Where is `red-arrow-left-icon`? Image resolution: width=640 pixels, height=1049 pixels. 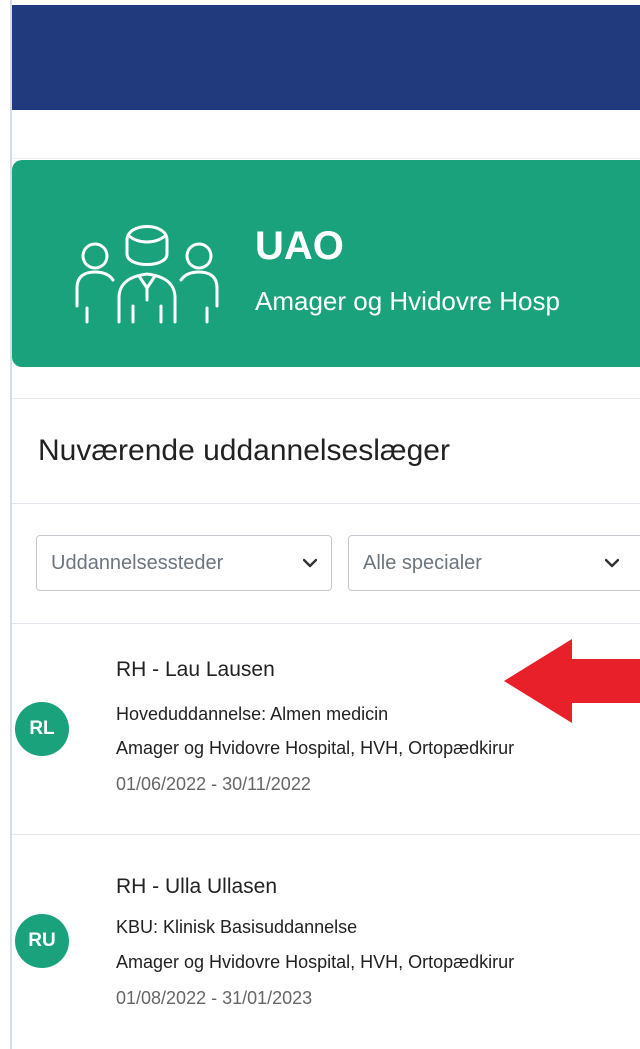 red-arrow-left-icon is located at coordinates (572, 681).